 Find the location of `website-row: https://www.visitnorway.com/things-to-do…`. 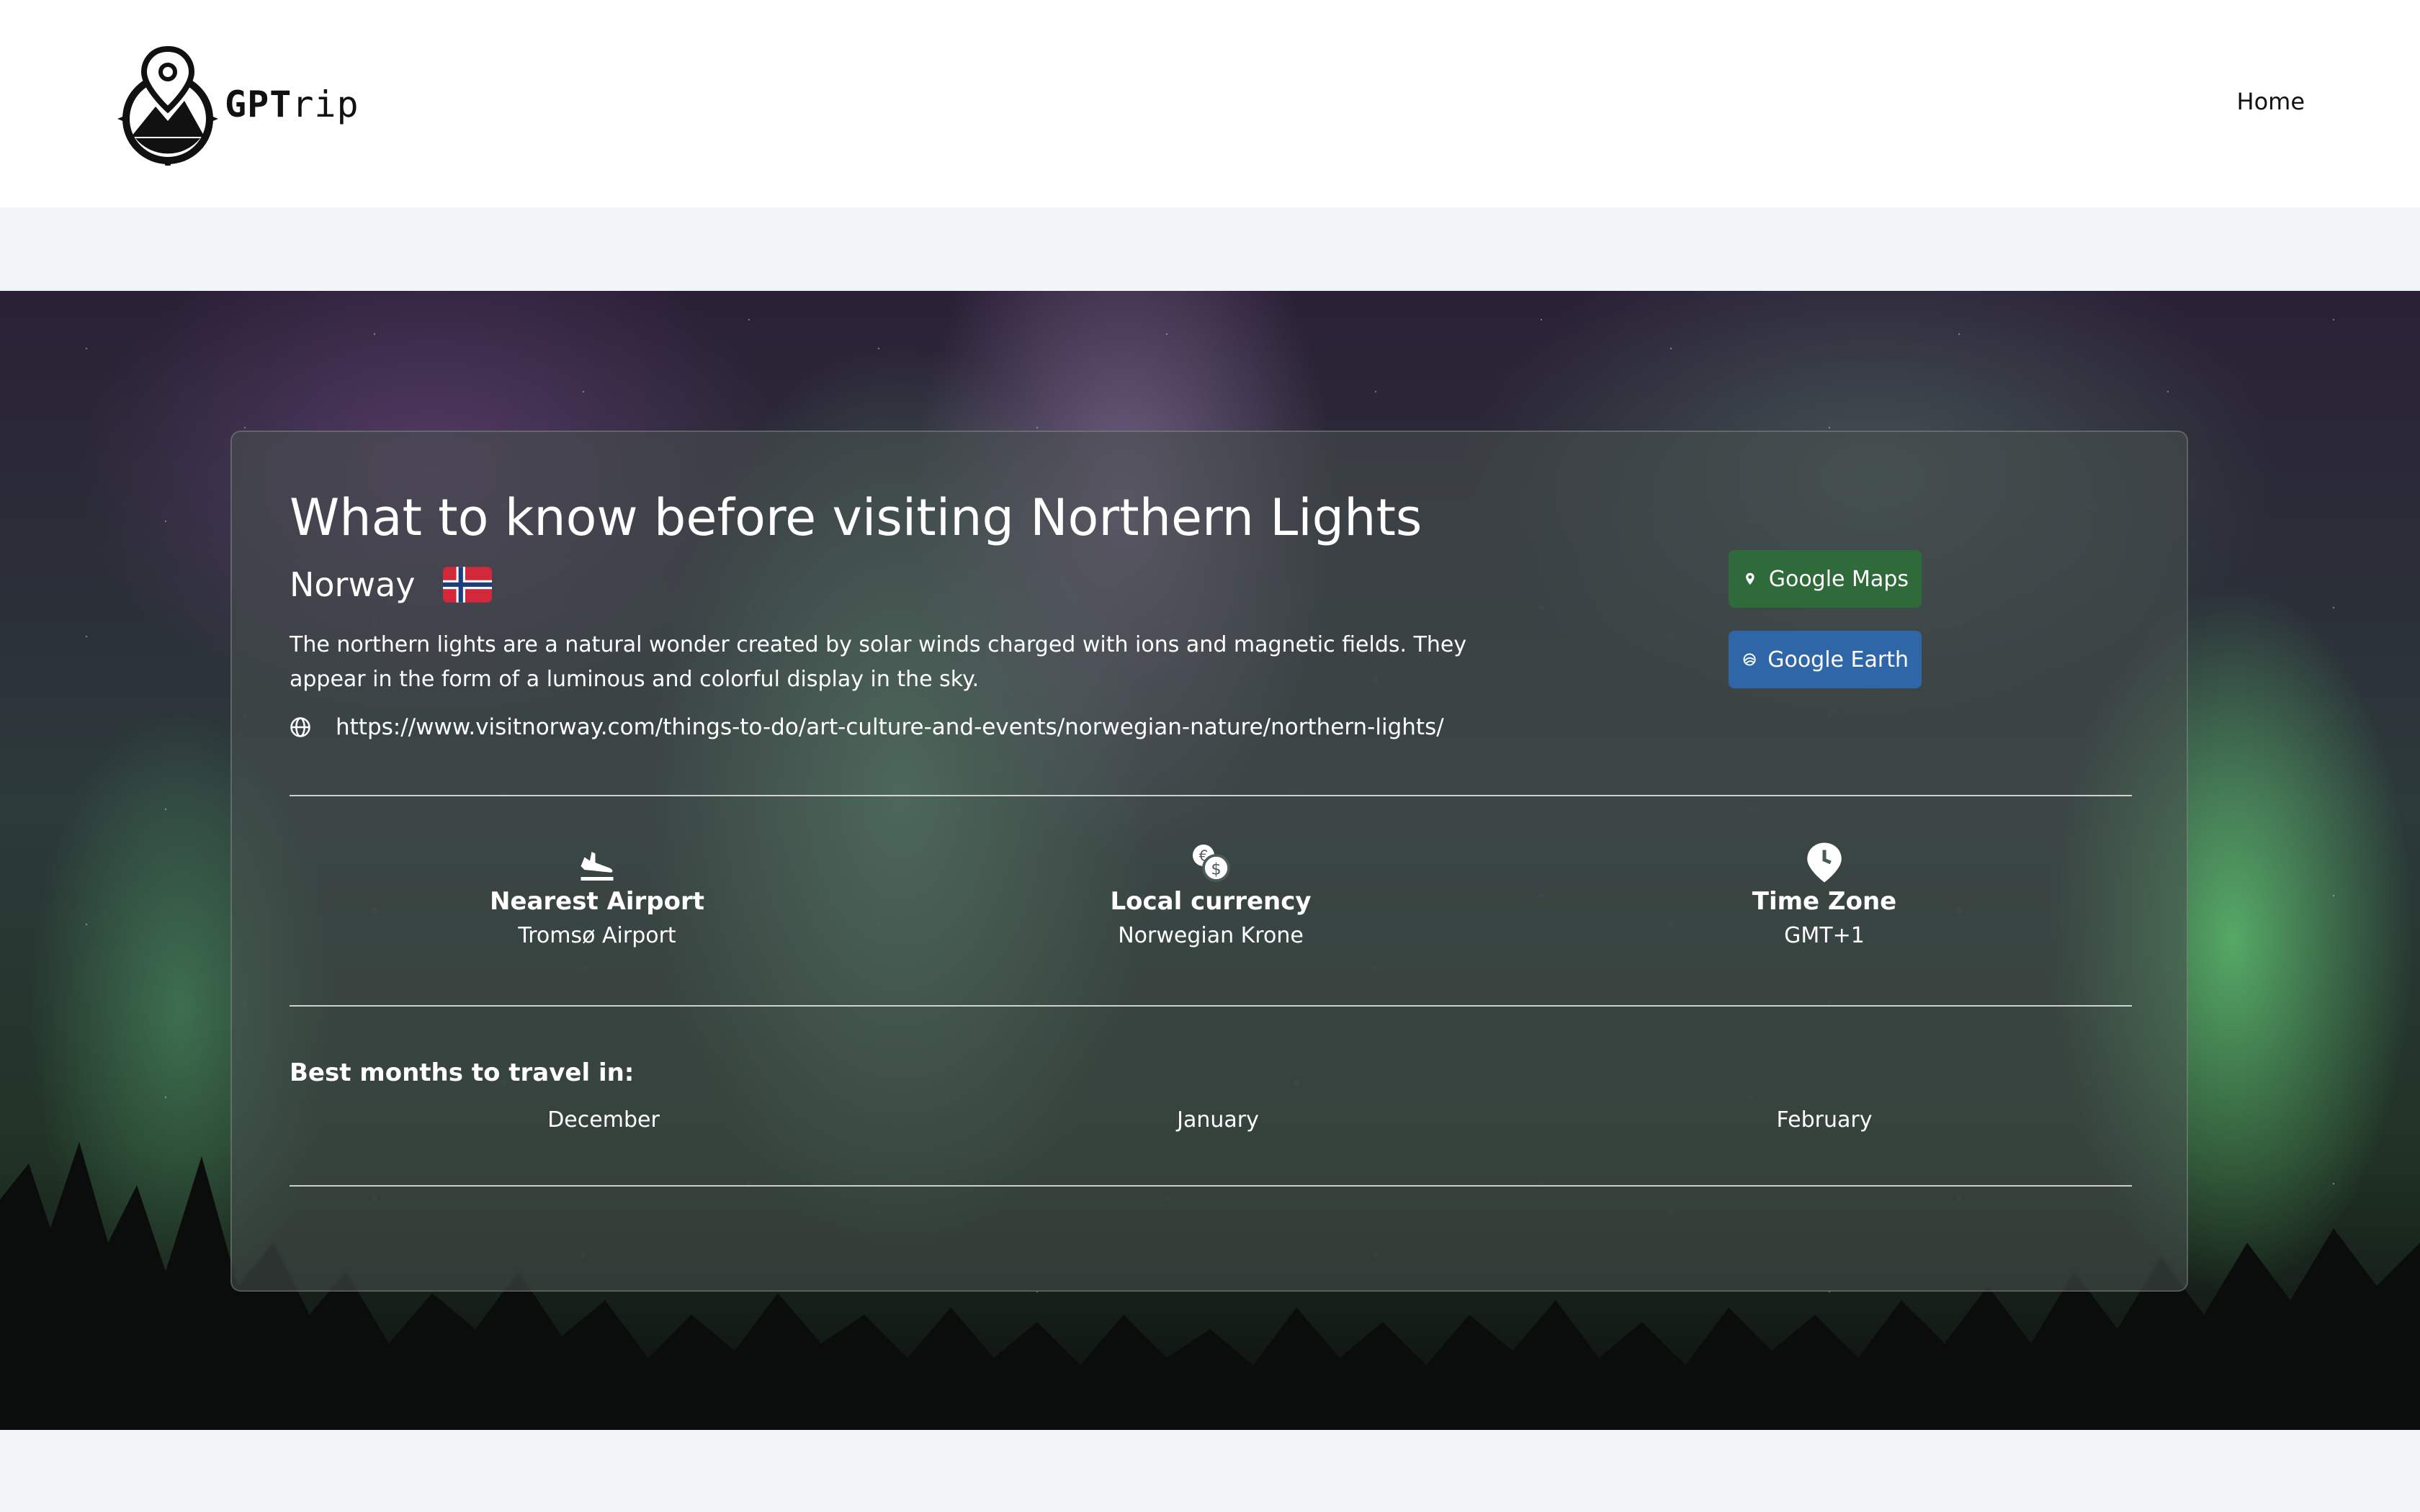

website-row: https://www.visitnorway.com/things-to-do… is located at coordinates (867, 727).